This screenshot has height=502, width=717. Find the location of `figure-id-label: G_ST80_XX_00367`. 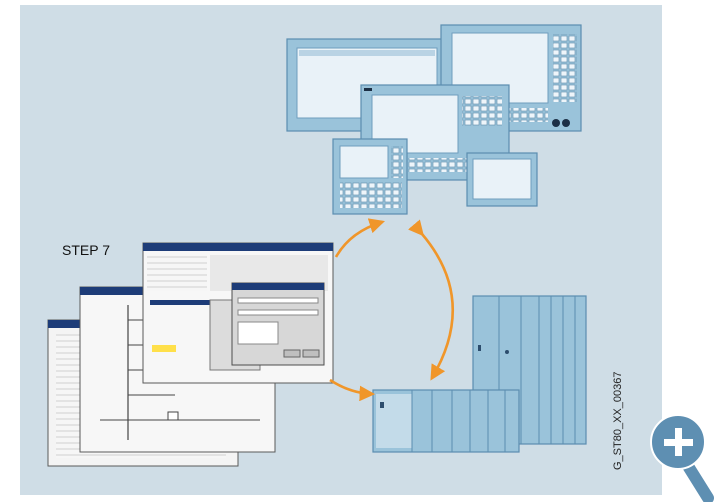

figure-id-label: G_ST80_XX_00367 is located at coordinates (618, 420).